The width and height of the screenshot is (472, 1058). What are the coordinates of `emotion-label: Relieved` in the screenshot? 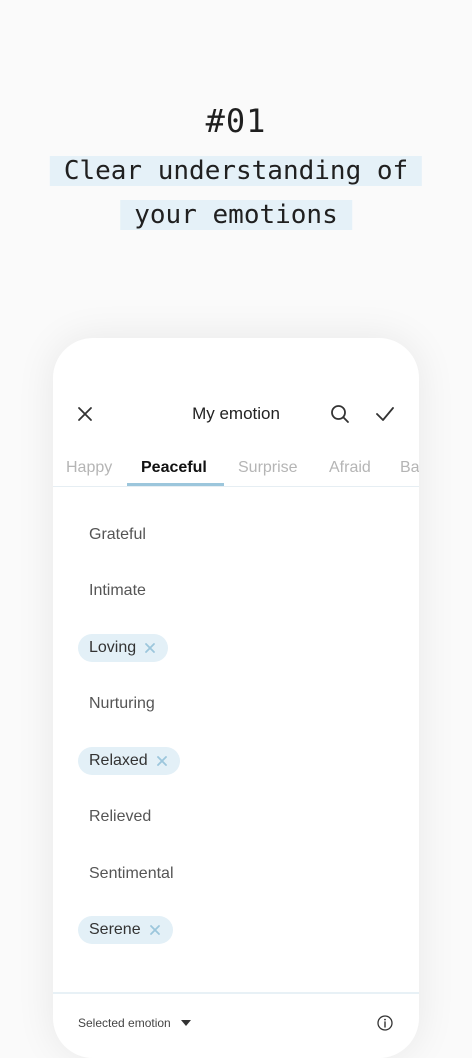 It's located at (120, 816).